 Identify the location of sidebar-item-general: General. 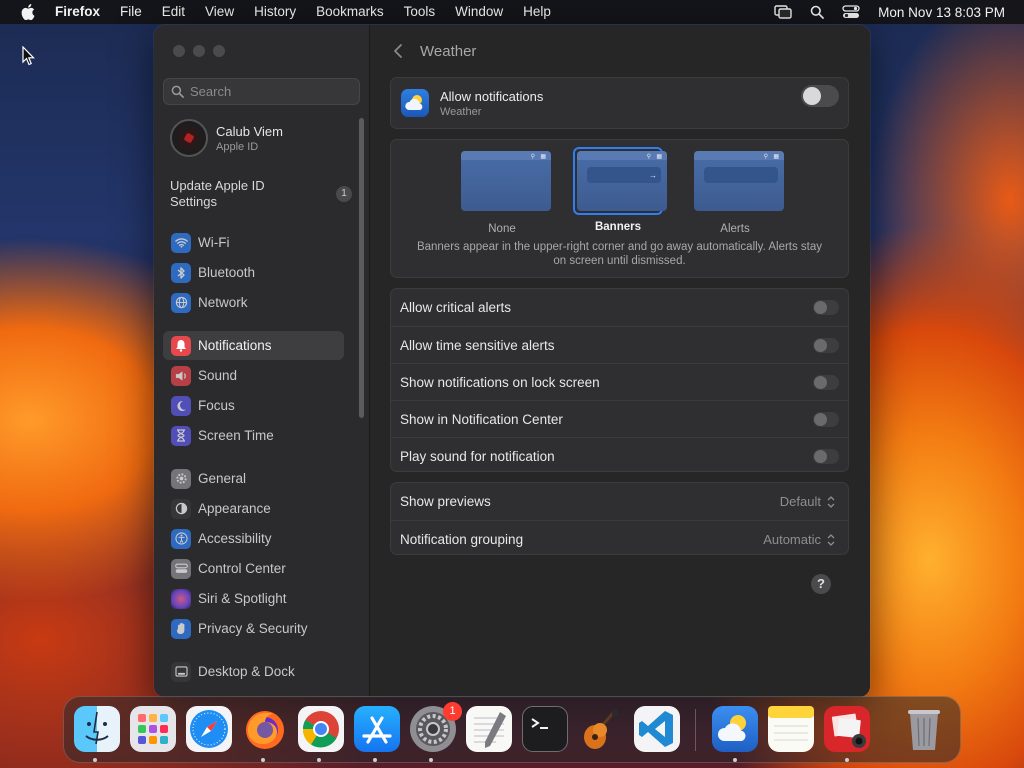
(253, 478).